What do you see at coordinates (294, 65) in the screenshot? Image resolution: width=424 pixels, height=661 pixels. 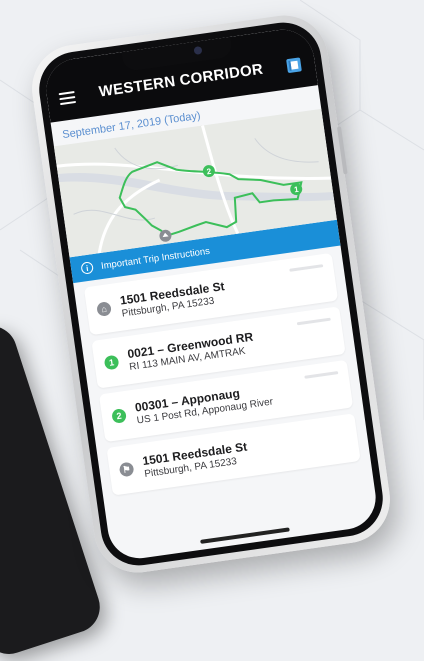 I see `book-icon` at bounding box center [294, 65].